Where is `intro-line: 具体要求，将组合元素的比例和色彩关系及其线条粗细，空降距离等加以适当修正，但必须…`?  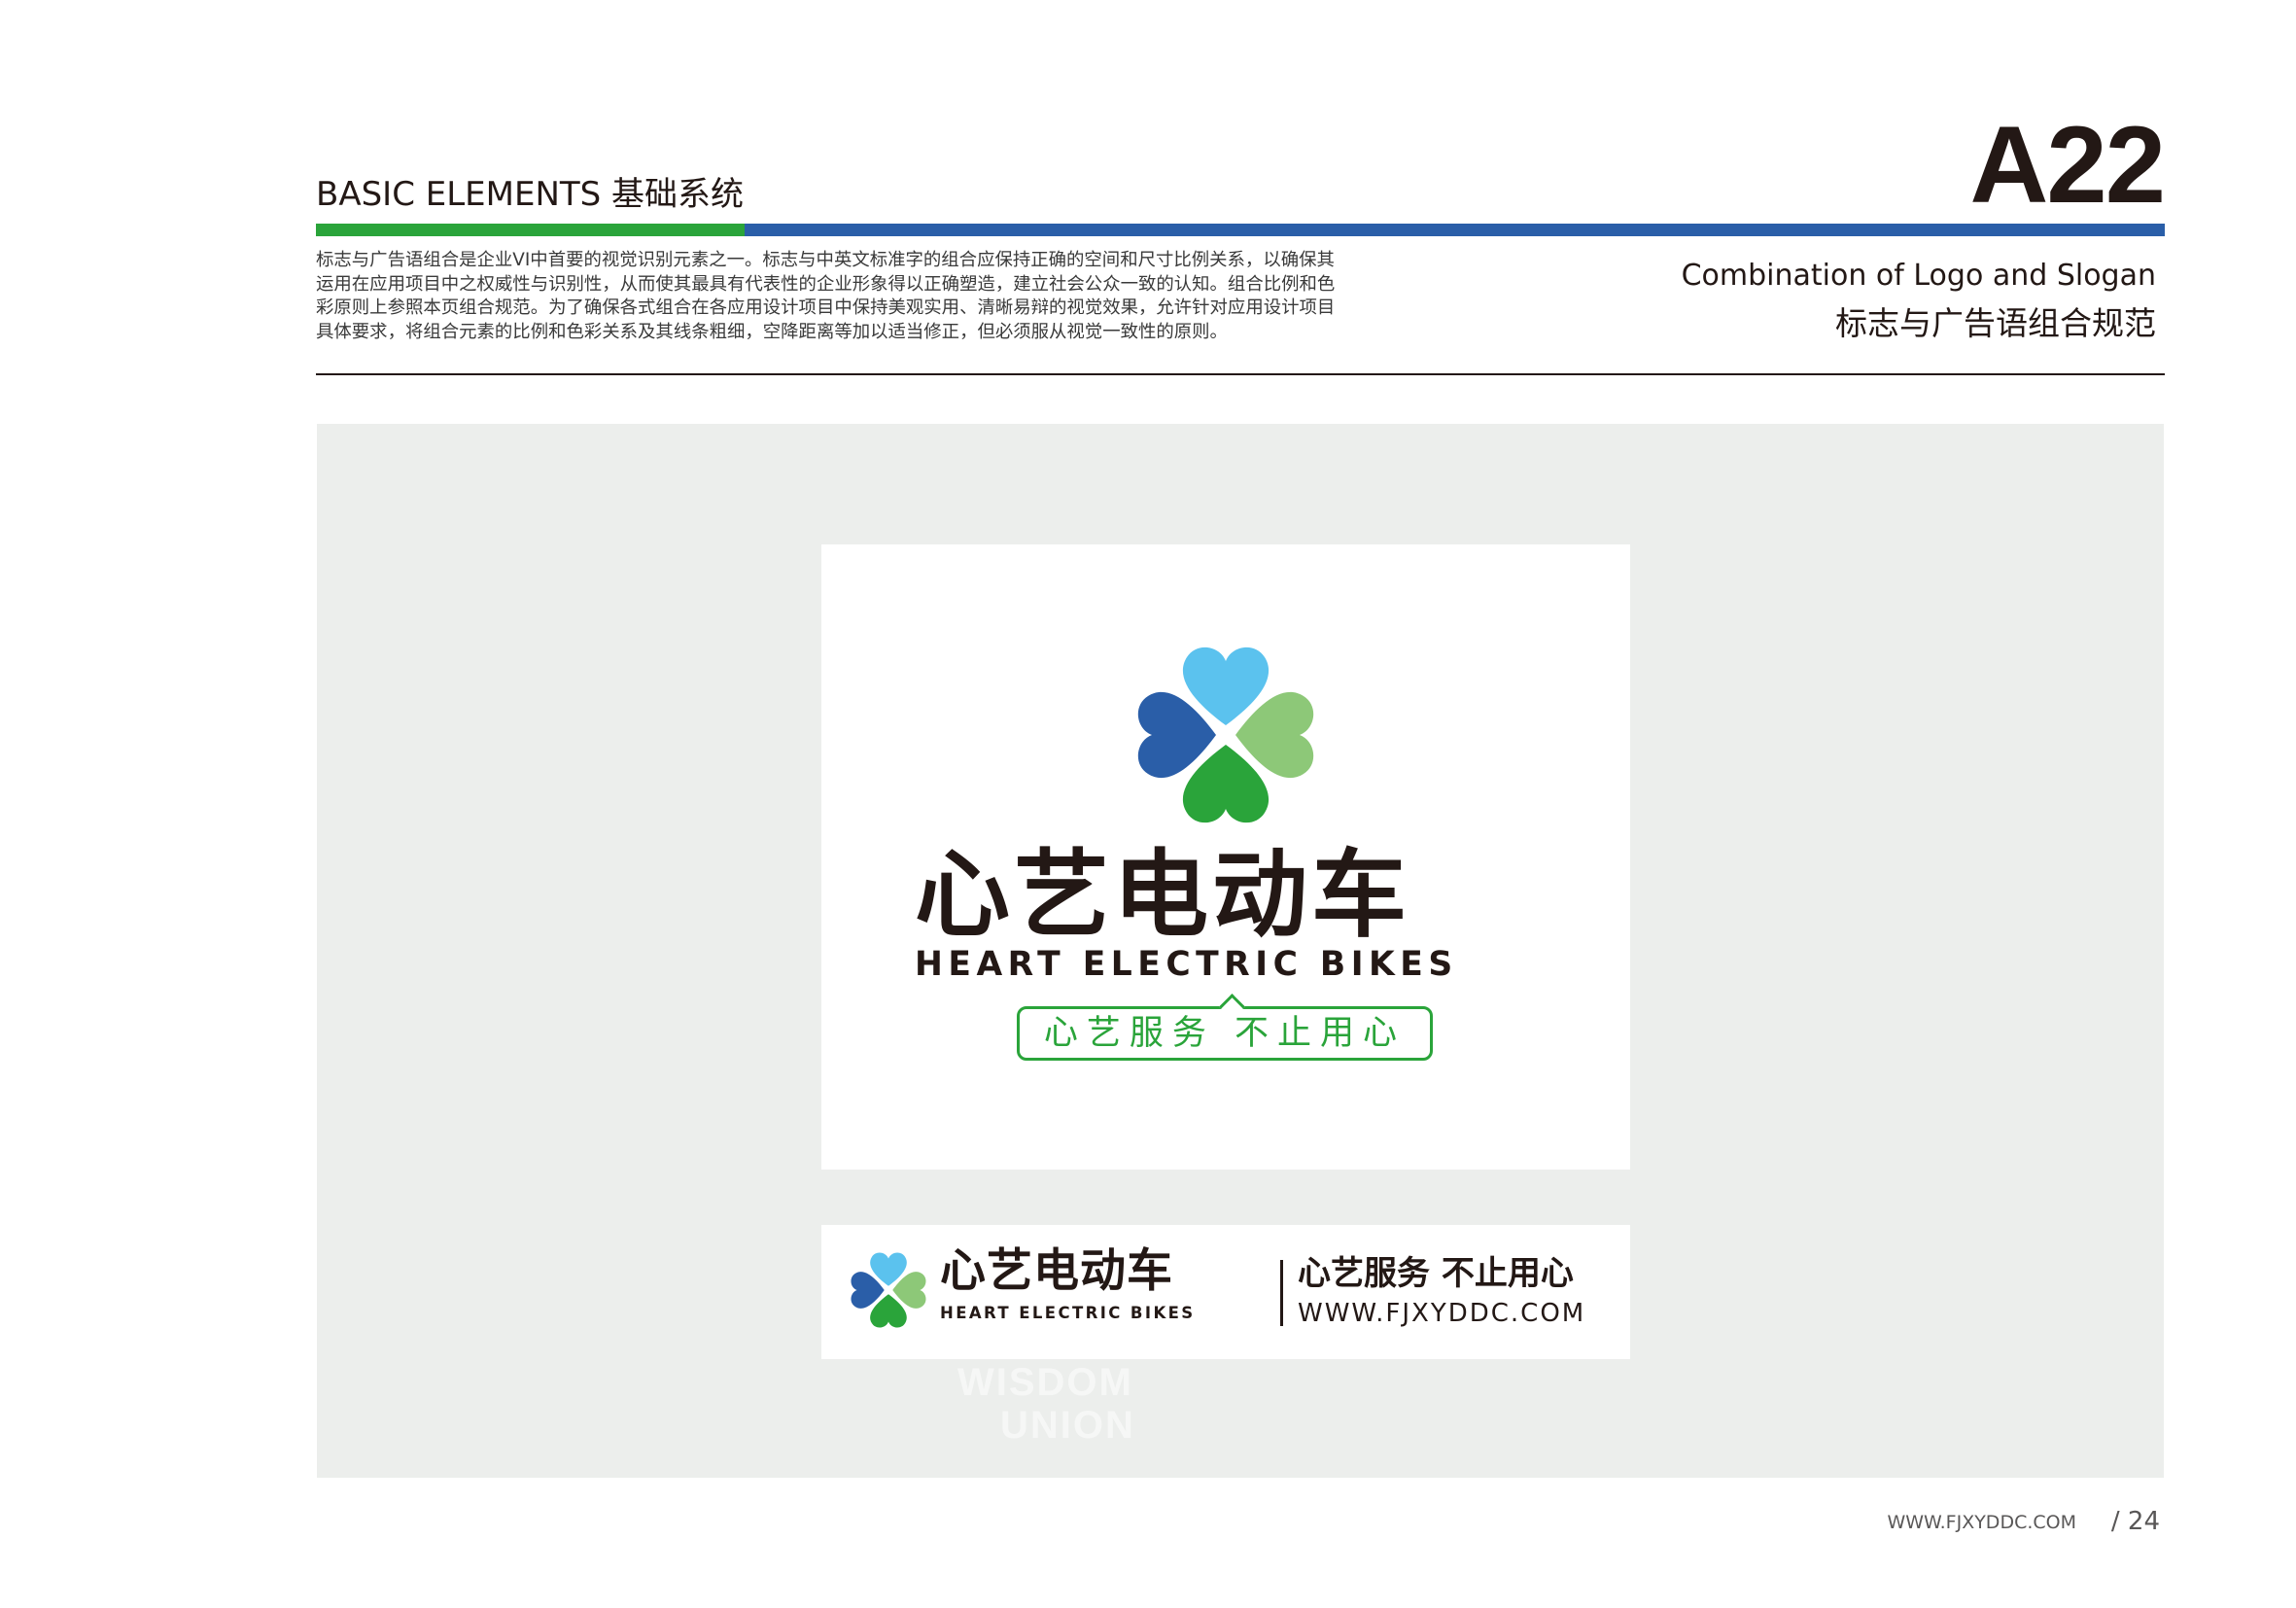
intro-line: 具体要求，将组合元素的比例和色彩关系及其线条粗细，空降距离等加以适当修正，但必须… is located at coordinates (772, 331).